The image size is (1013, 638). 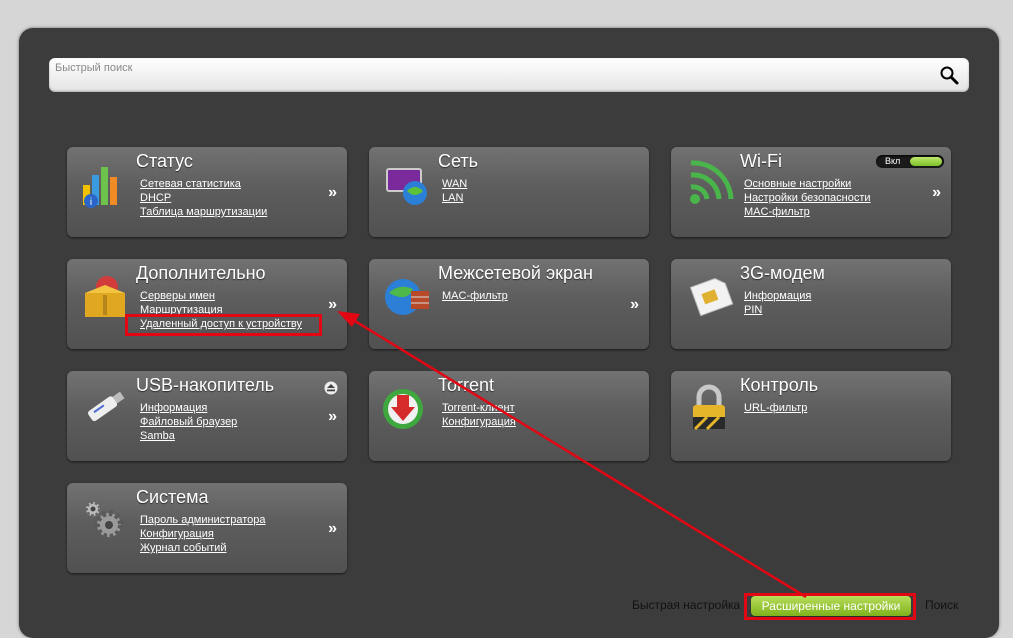 I want to click on wifi-toggle: Вкл, so click(x=910, y=161).